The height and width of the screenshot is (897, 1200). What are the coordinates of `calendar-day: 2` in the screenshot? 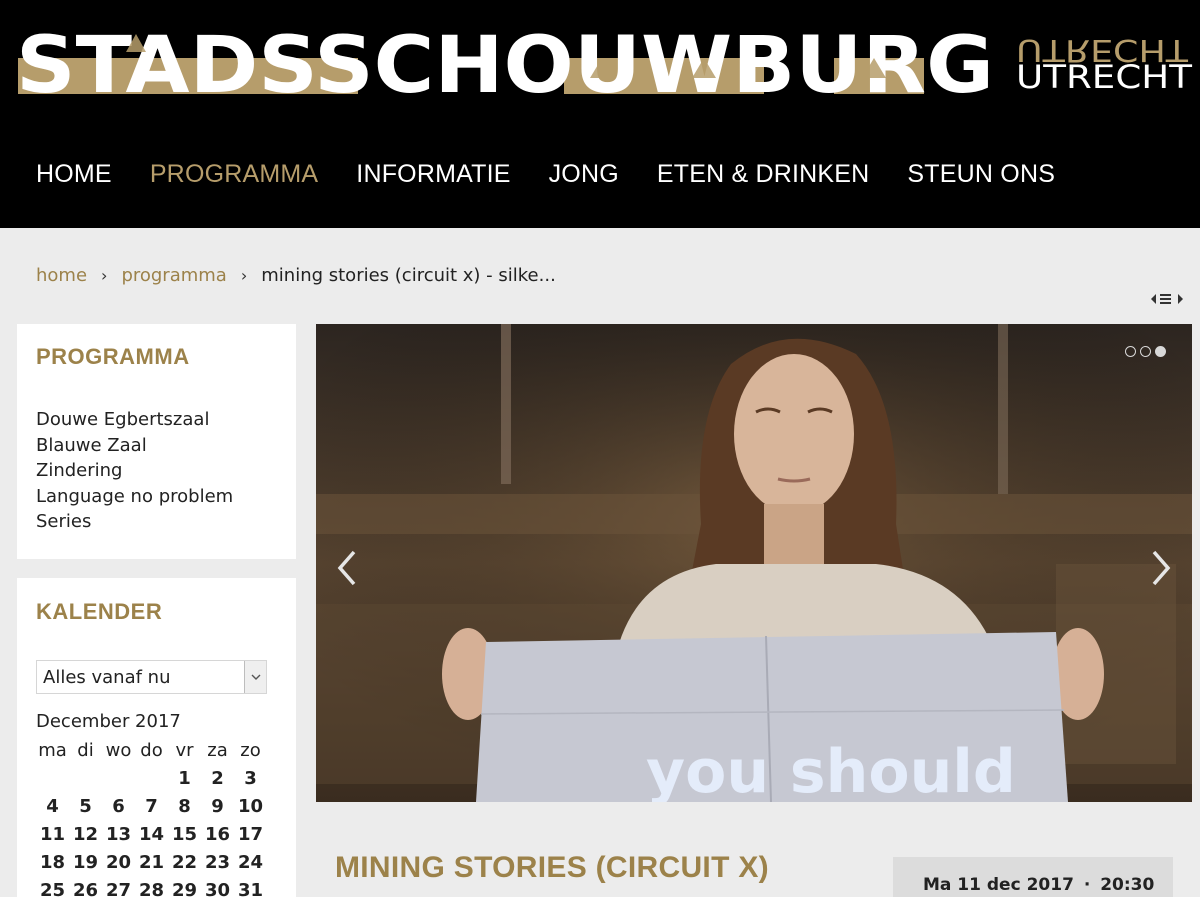 It's located at (217, 782).